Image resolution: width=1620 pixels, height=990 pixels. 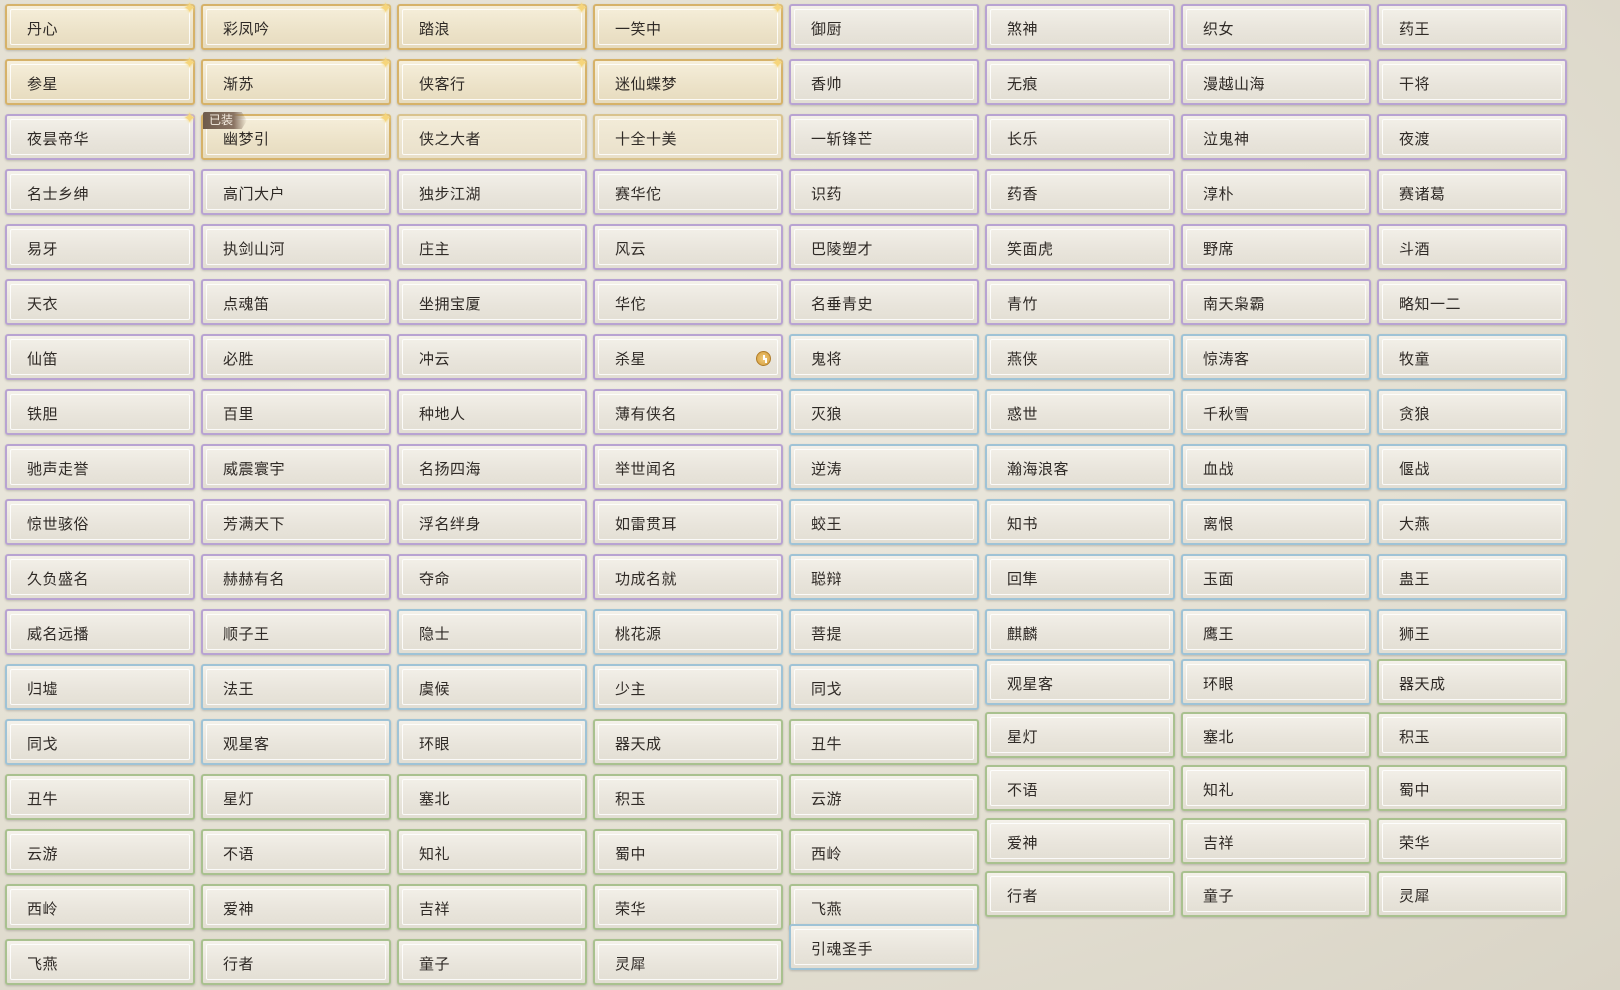 I want to click on title-tile: 夜渡, so click(x=1472, y=137).